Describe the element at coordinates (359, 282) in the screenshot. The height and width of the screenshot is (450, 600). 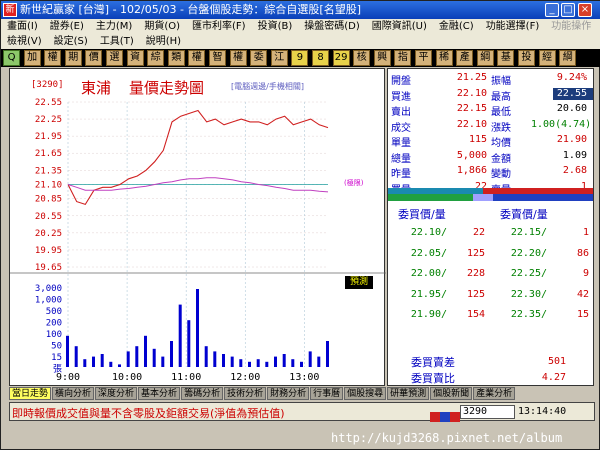
I see `predict-button: 預測` at that location.